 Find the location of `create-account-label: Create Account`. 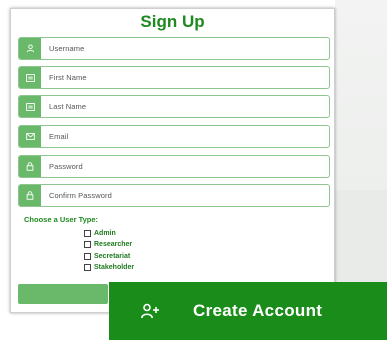

create-account-label: Create Account is located at coordinates (258, 310).